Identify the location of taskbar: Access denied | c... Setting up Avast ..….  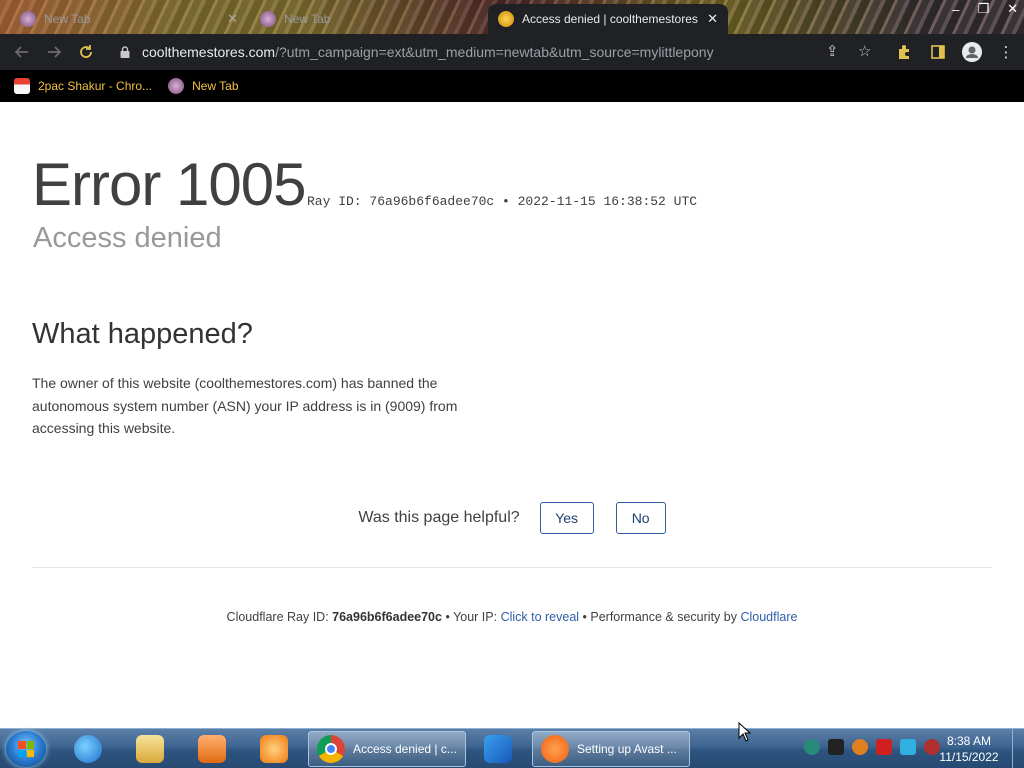
(512, 748).